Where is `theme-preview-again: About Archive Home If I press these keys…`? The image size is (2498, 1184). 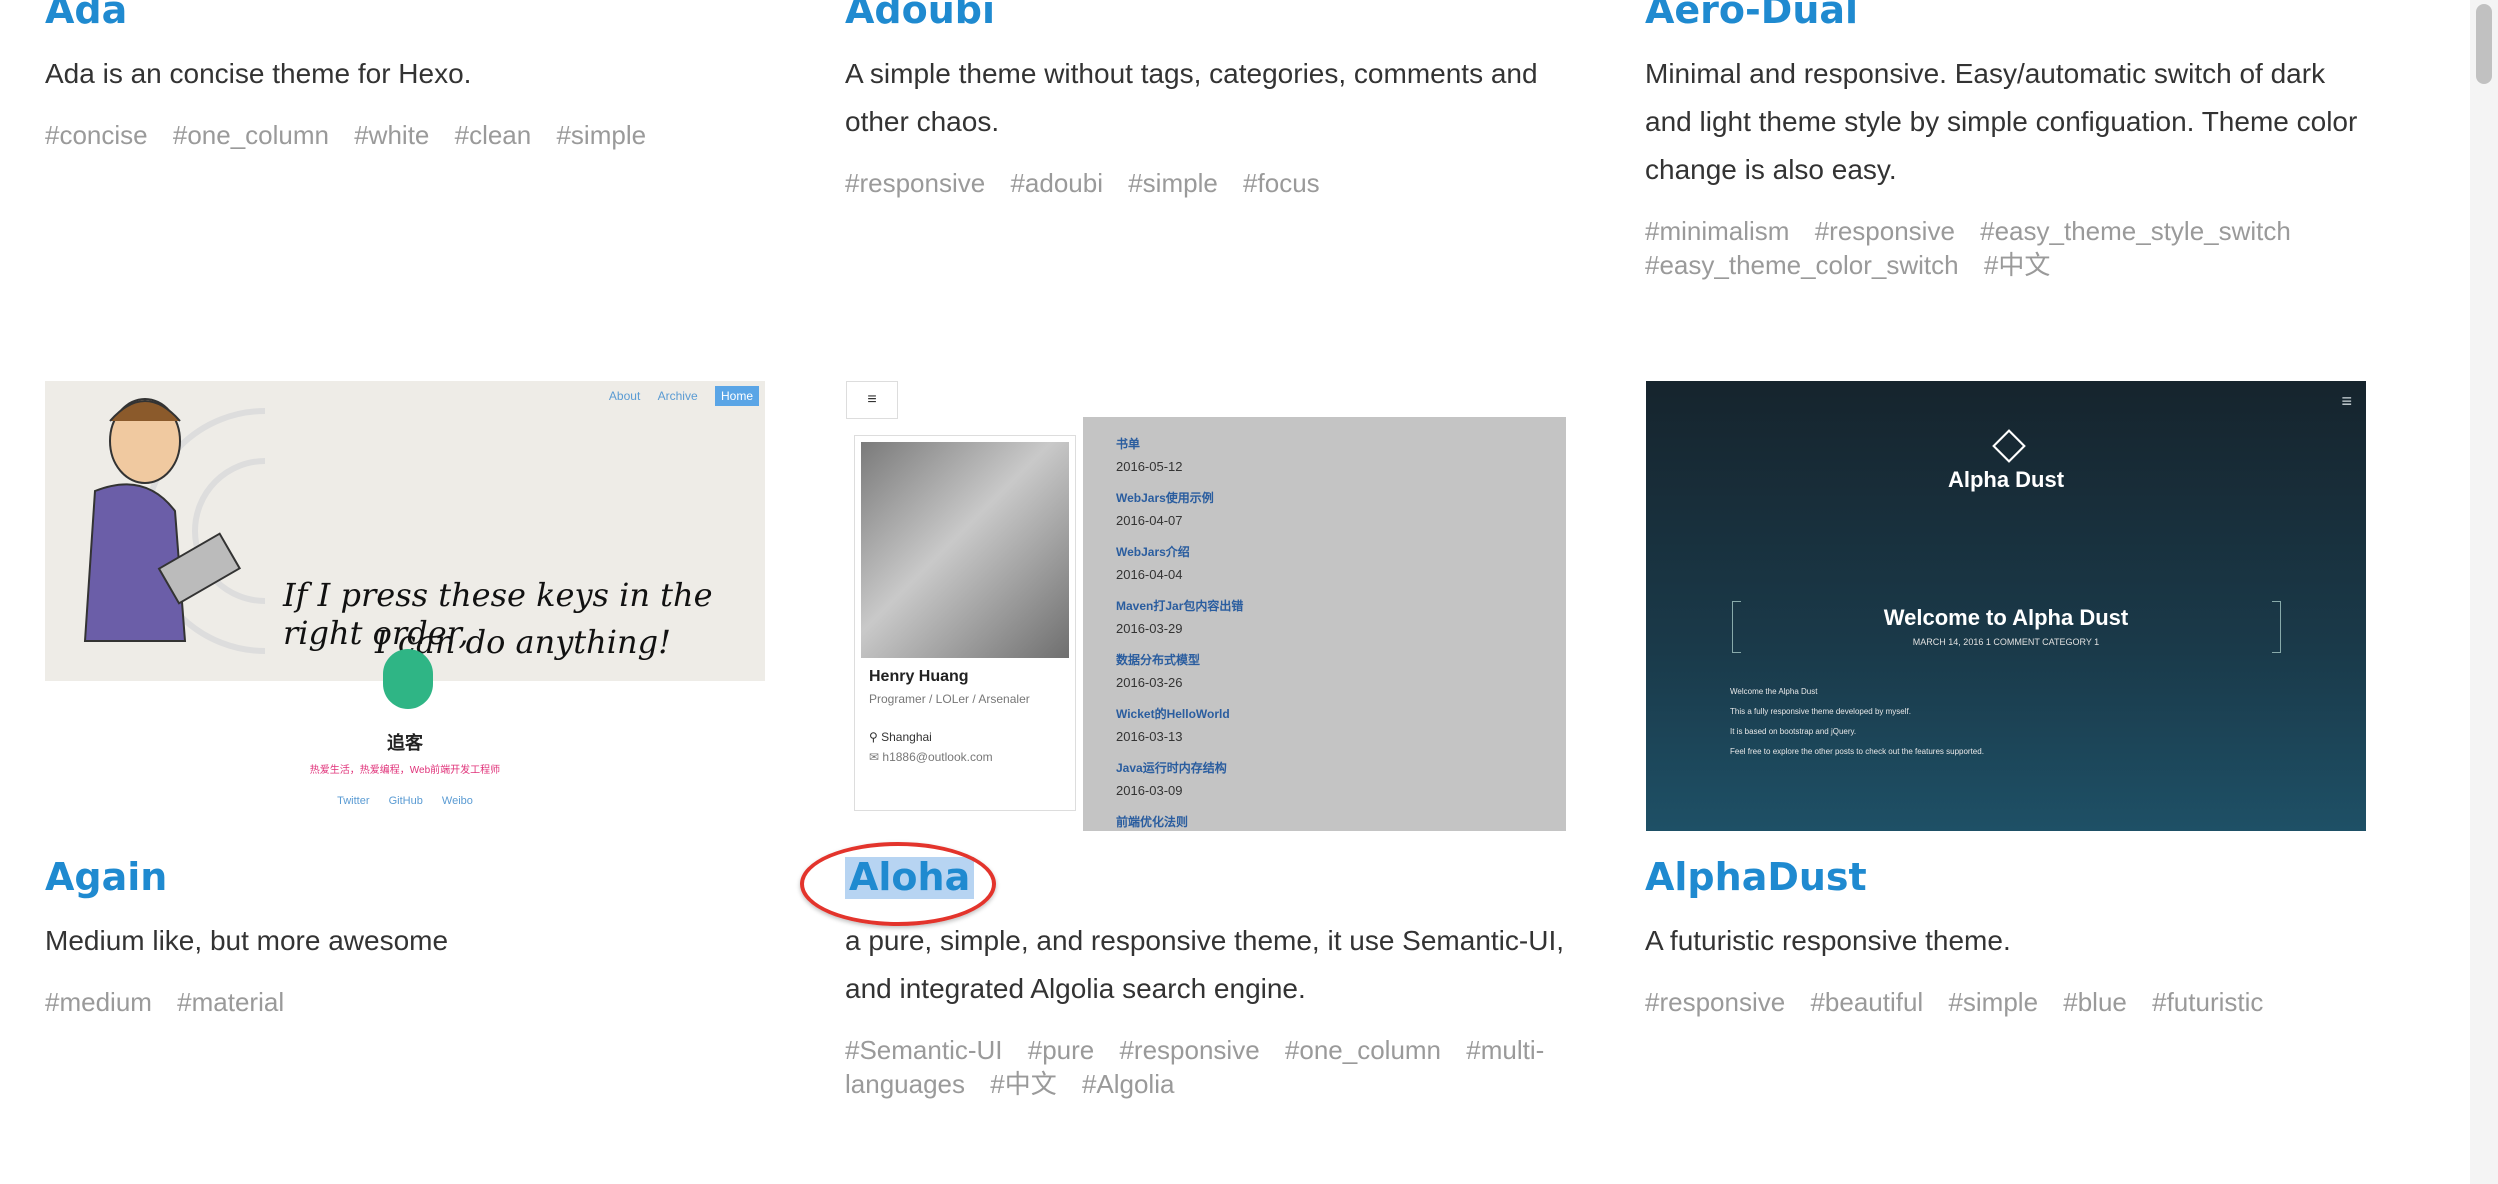 theme-preview-again: About Archive Home If I press these keys… is located at coordinates (405, 606).